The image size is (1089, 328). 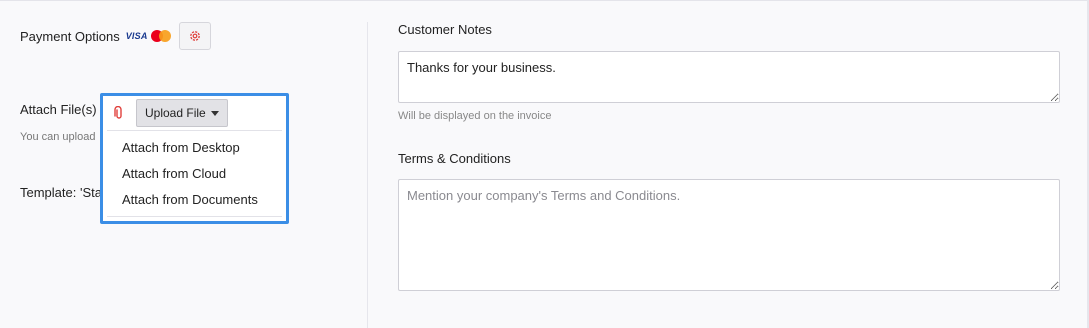 I want to click on menu-item-attach-desktop: Attach from Desktop, so click(x=194, y=148).